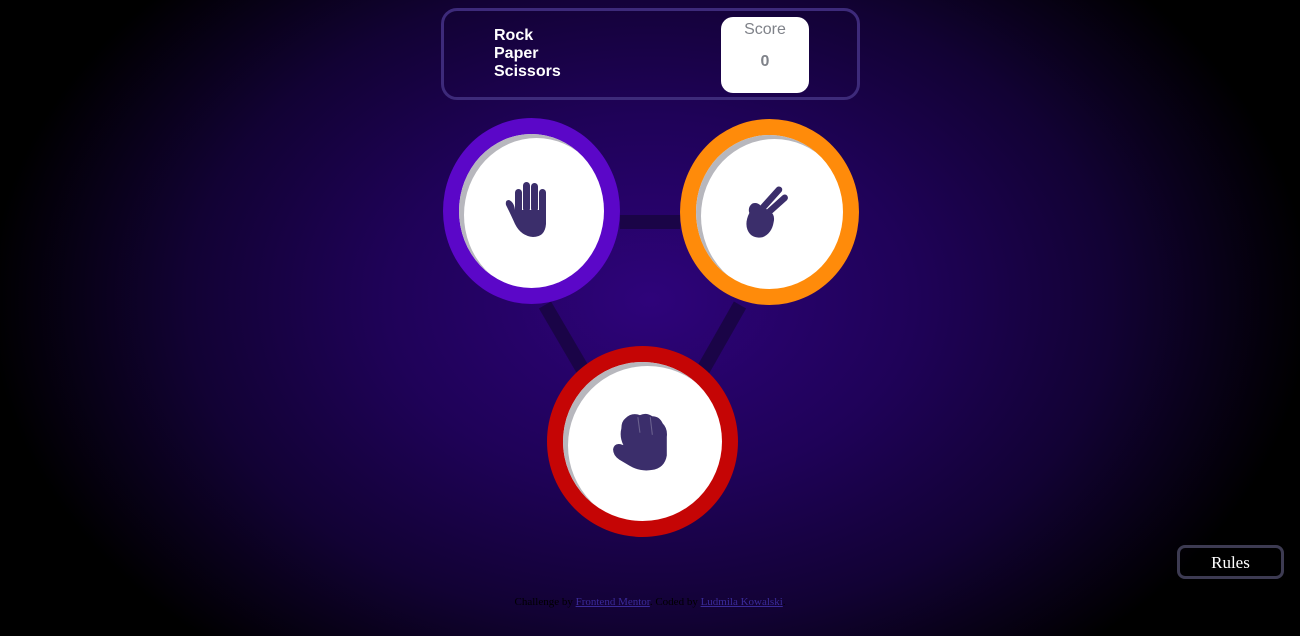 The width and height of the screenshot is (1300, 636). I want to click on paper-button, so click(531, 211).